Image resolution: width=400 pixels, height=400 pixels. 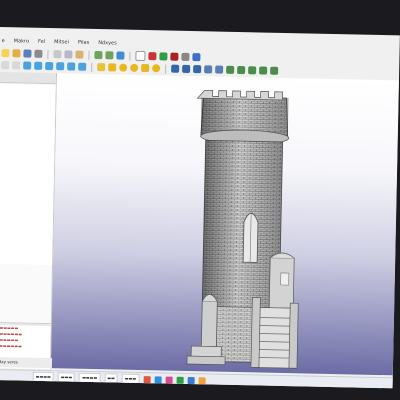 I want to click on view-top-icon, so click(x=38, y=65).